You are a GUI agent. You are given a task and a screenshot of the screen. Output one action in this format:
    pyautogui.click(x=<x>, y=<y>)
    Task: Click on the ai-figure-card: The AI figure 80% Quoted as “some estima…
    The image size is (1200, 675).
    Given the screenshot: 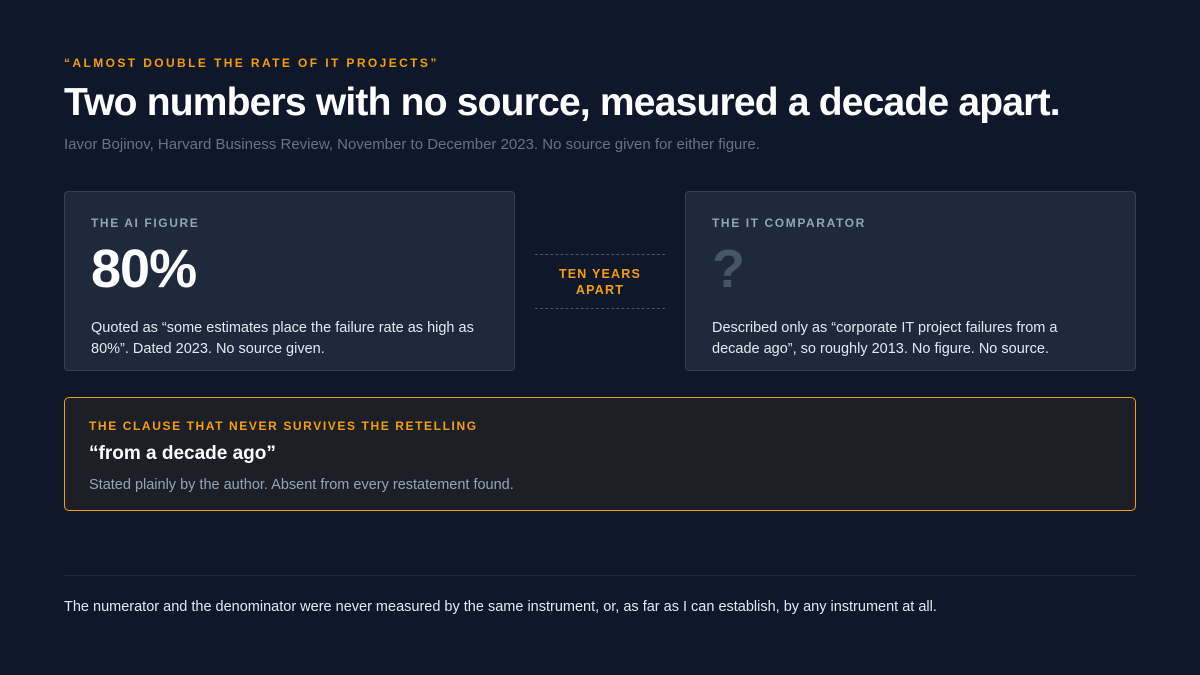 What is the action you would take?
    pyautogui.click(x=289, y=281)
    